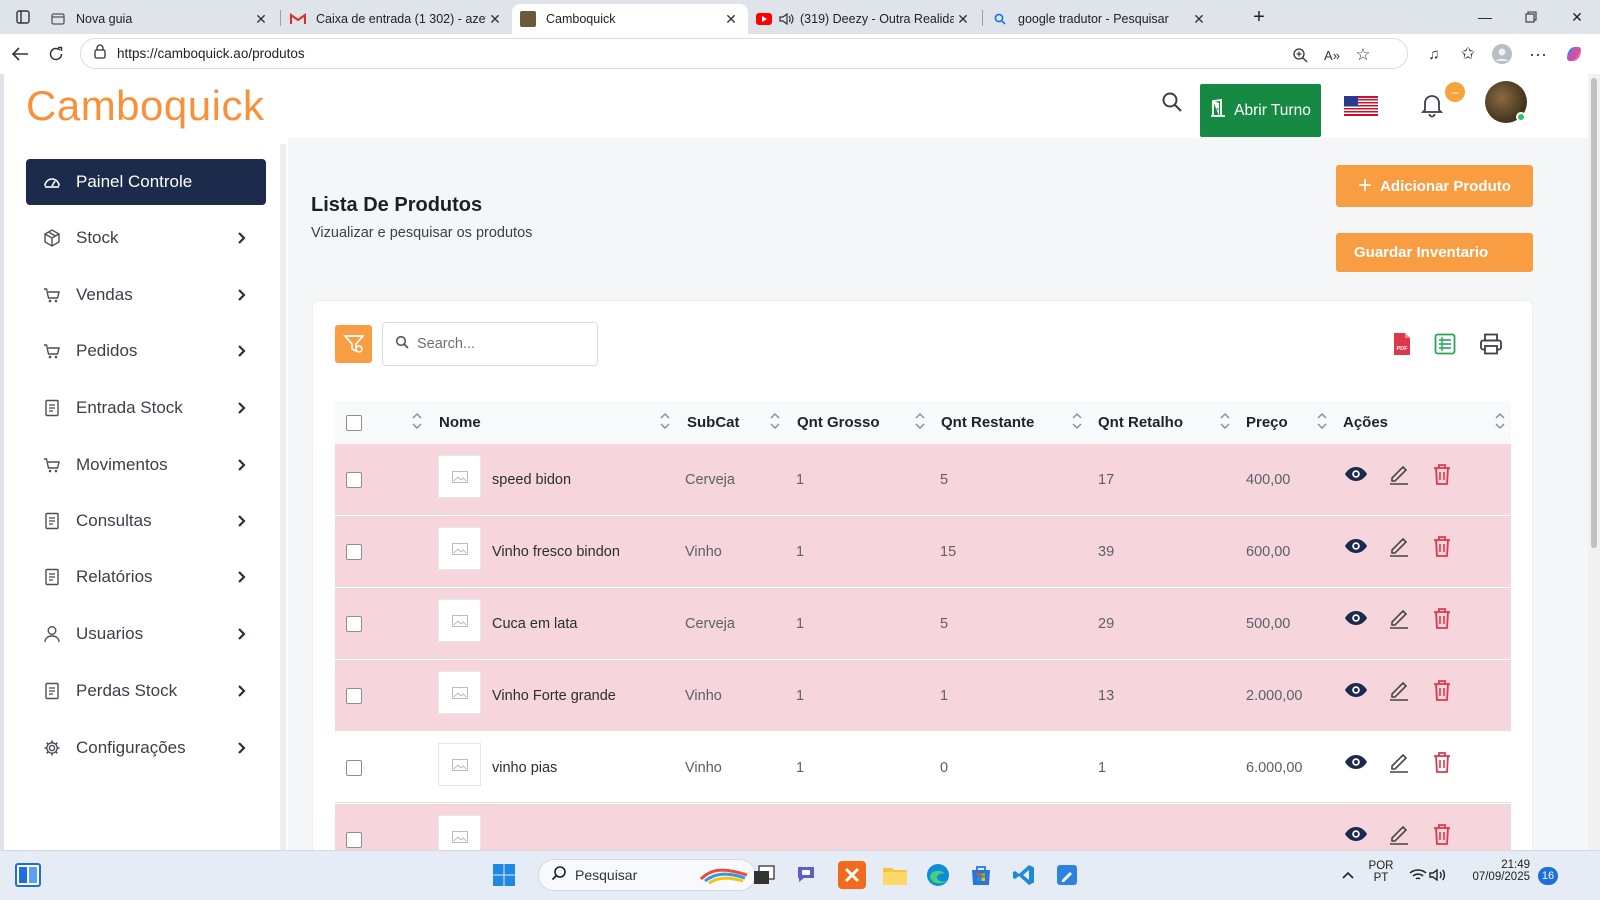  What do you see at coordinates (1577, 17) in the screenshot?
I see `close-window-icon: ✕` at bounding box center [1577, 17].